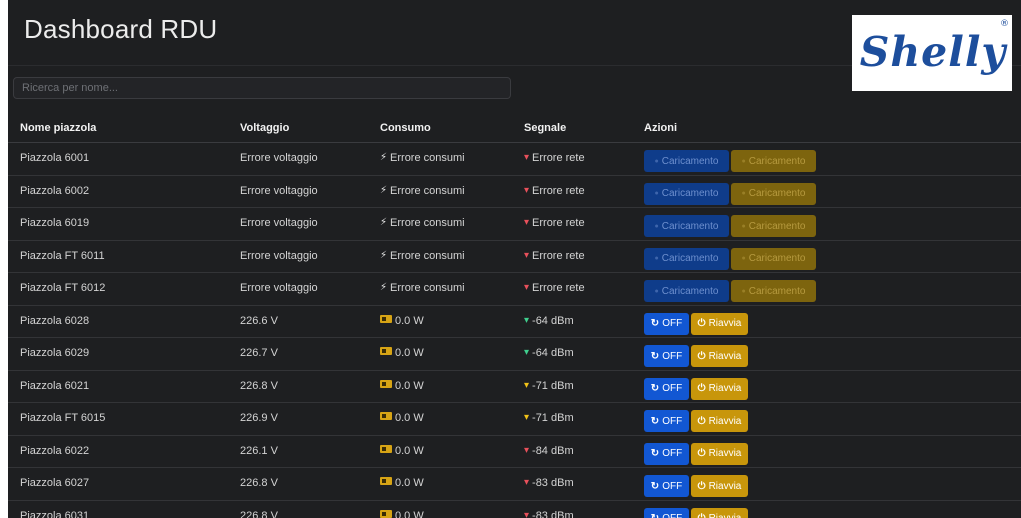 The width and height of the screenshot is (1021, 518). I want to click on page-title: Dashboard RDU, so click(121, 29).